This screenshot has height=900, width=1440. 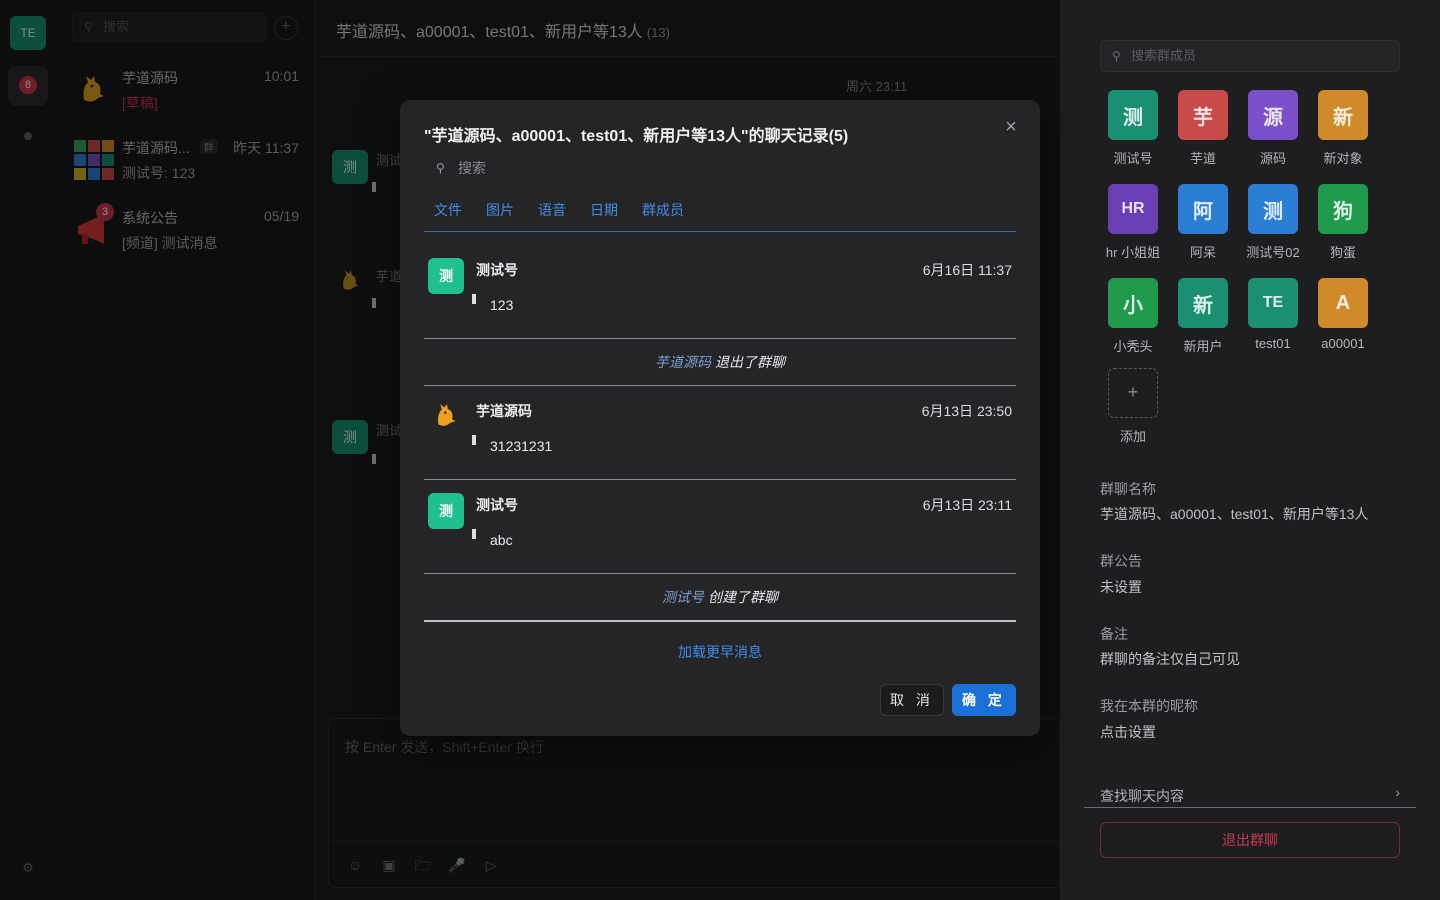 I want to click on member-item: TE test01, so click(x=1273, y=314).